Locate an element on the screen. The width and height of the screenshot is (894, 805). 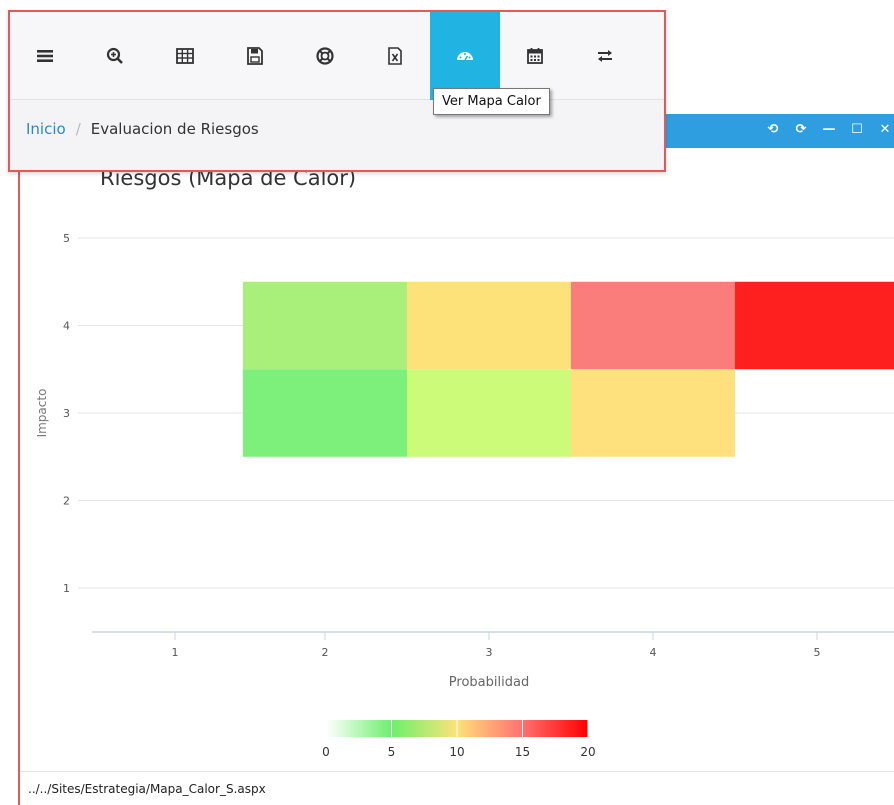
y-tick-label: 4 is located at coordinates (66, 326).